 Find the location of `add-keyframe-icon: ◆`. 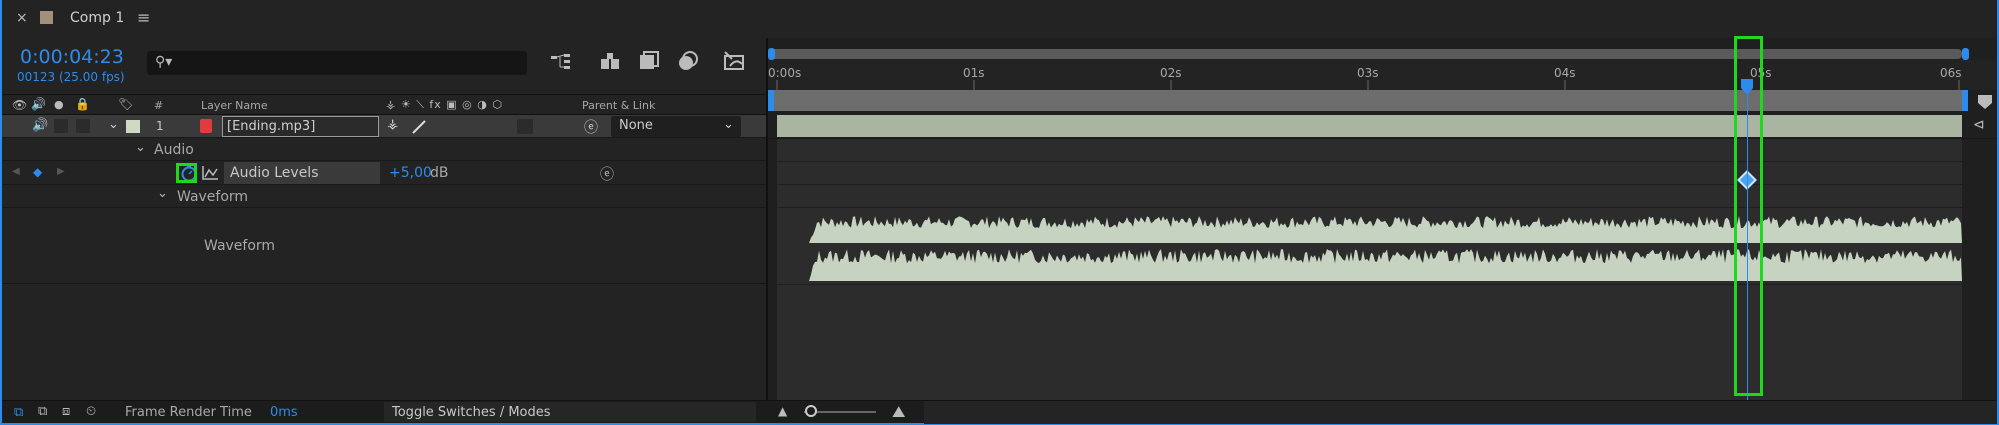

add-keyframe-icon: ◆ is located at coordinates (37, 172).